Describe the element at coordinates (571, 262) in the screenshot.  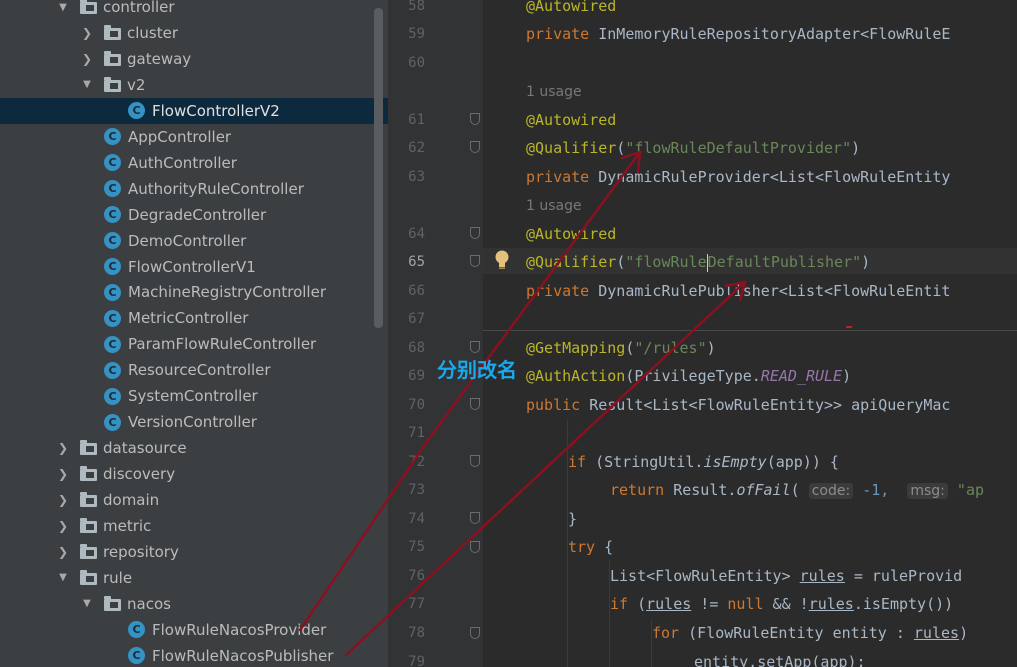
I see `annotation-token: @Qualifier` at that location.